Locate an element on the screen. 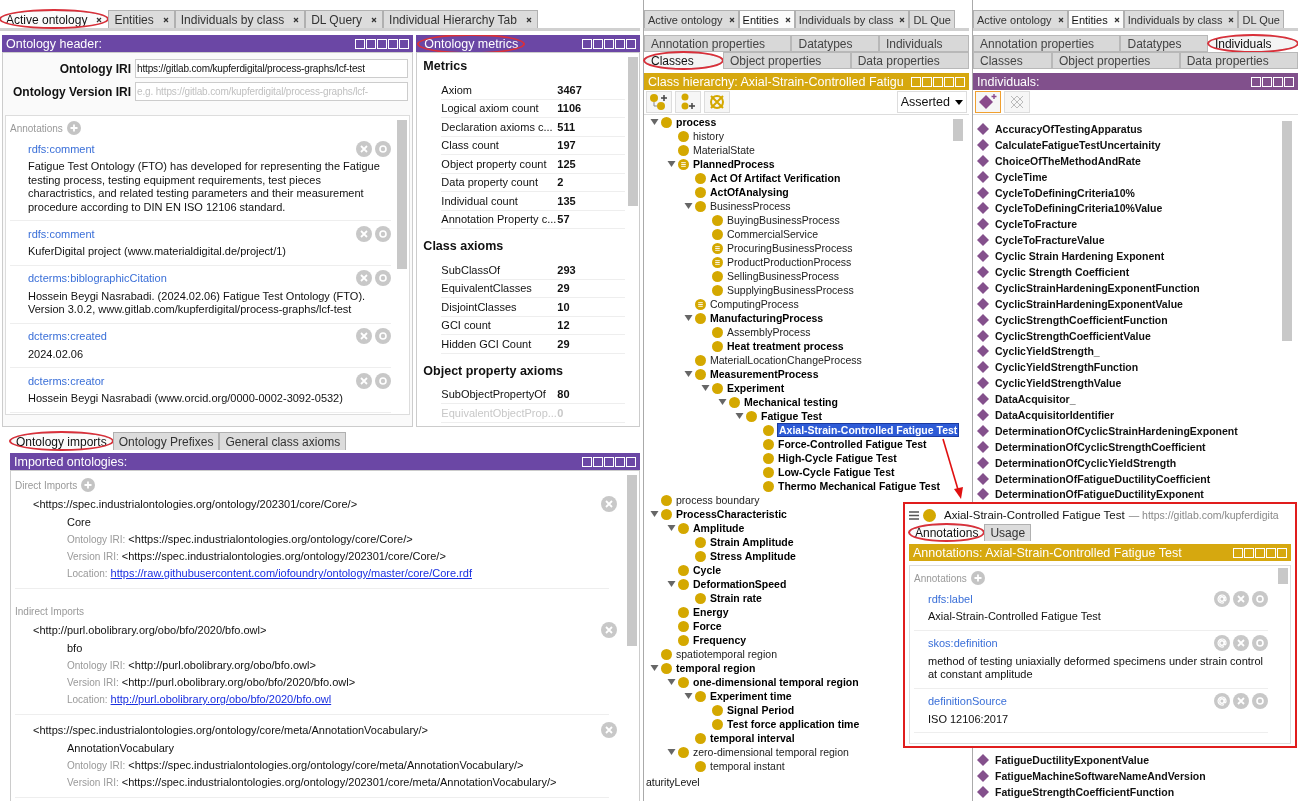  class-tree-item: Force-Controlled Fatigue Test is located at coordinates (852, 444).